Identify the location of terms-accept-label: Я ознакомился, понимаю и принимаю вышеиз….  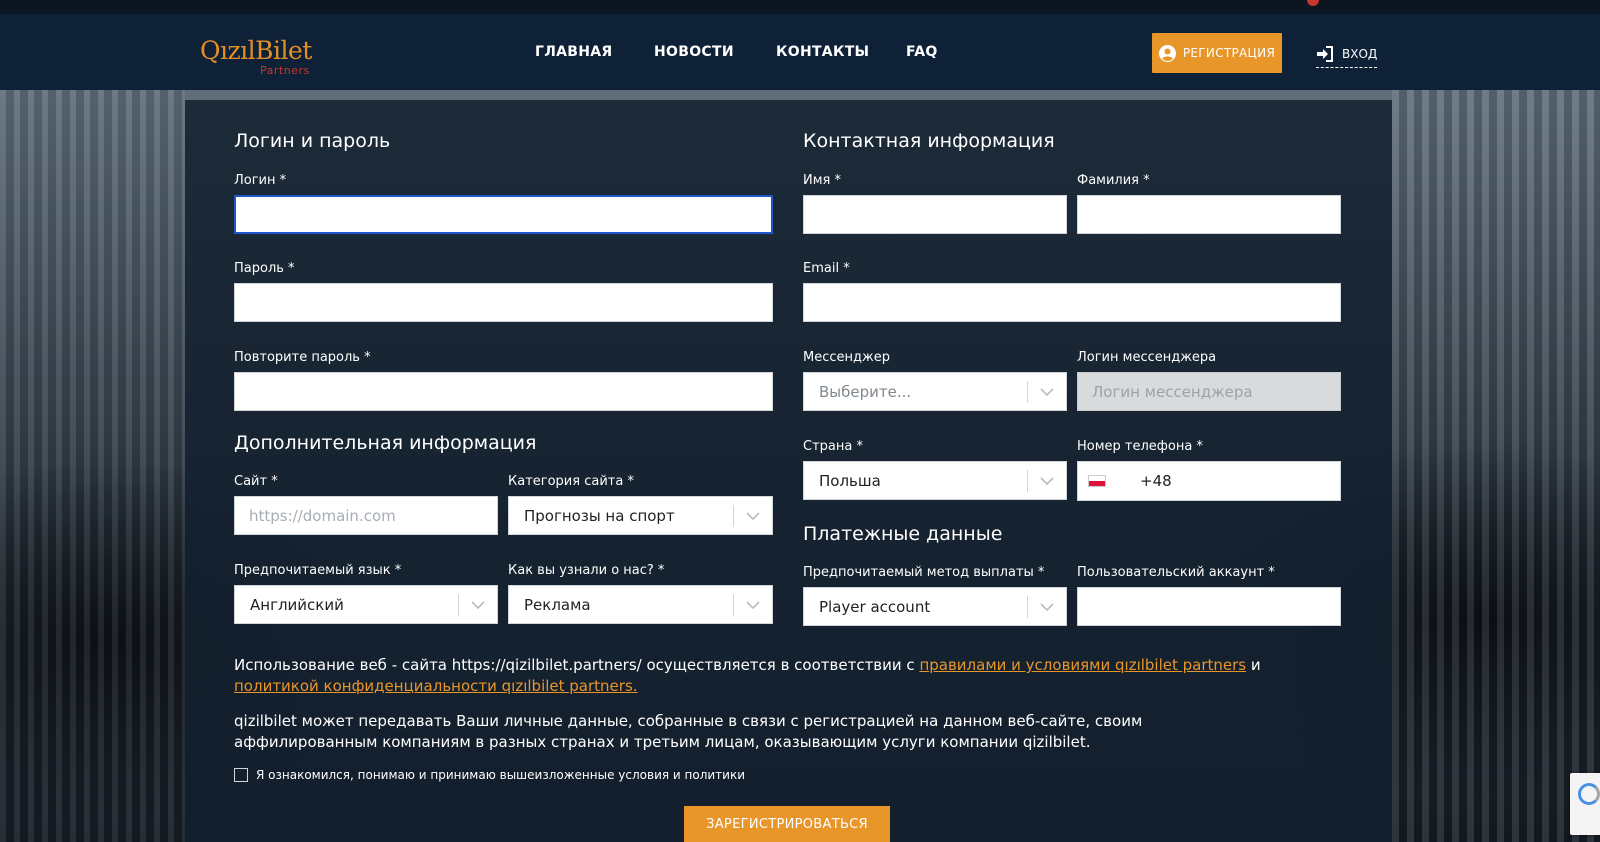
(500, 775).